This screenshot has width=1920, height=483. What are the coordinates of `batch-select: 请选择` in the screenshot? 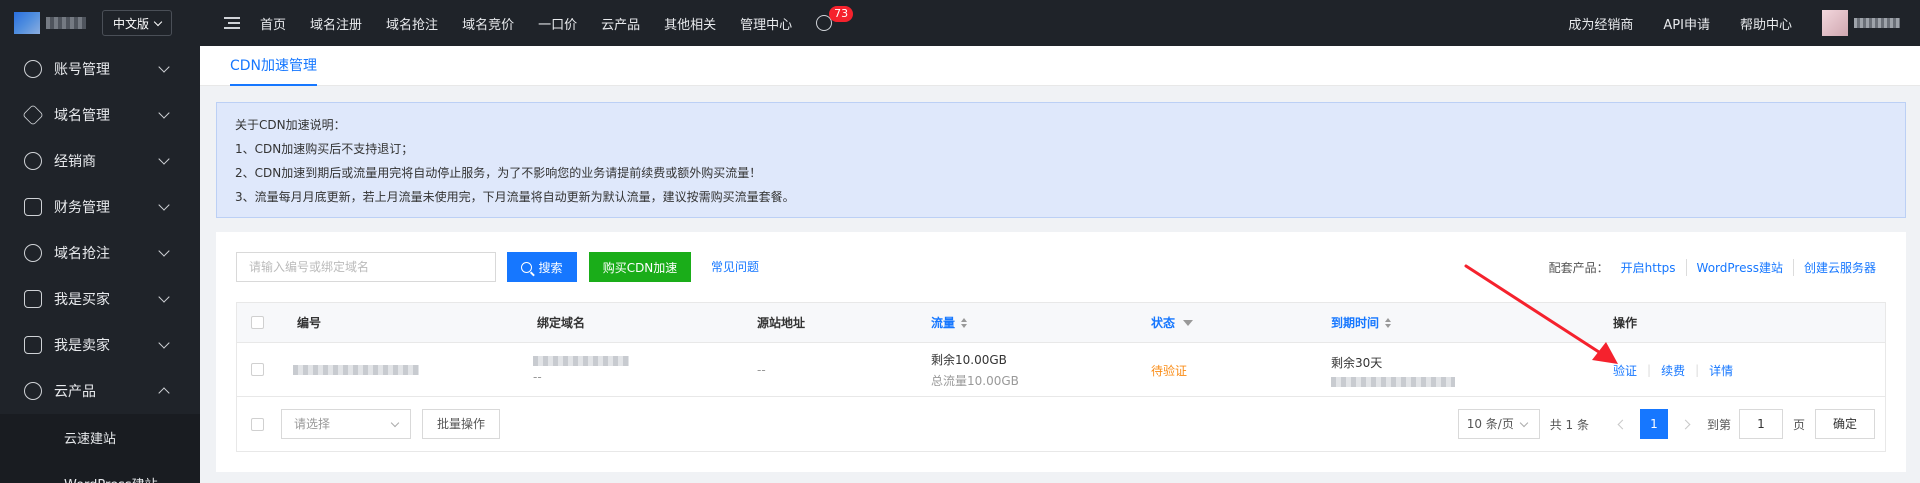 It's located at (346, 424).